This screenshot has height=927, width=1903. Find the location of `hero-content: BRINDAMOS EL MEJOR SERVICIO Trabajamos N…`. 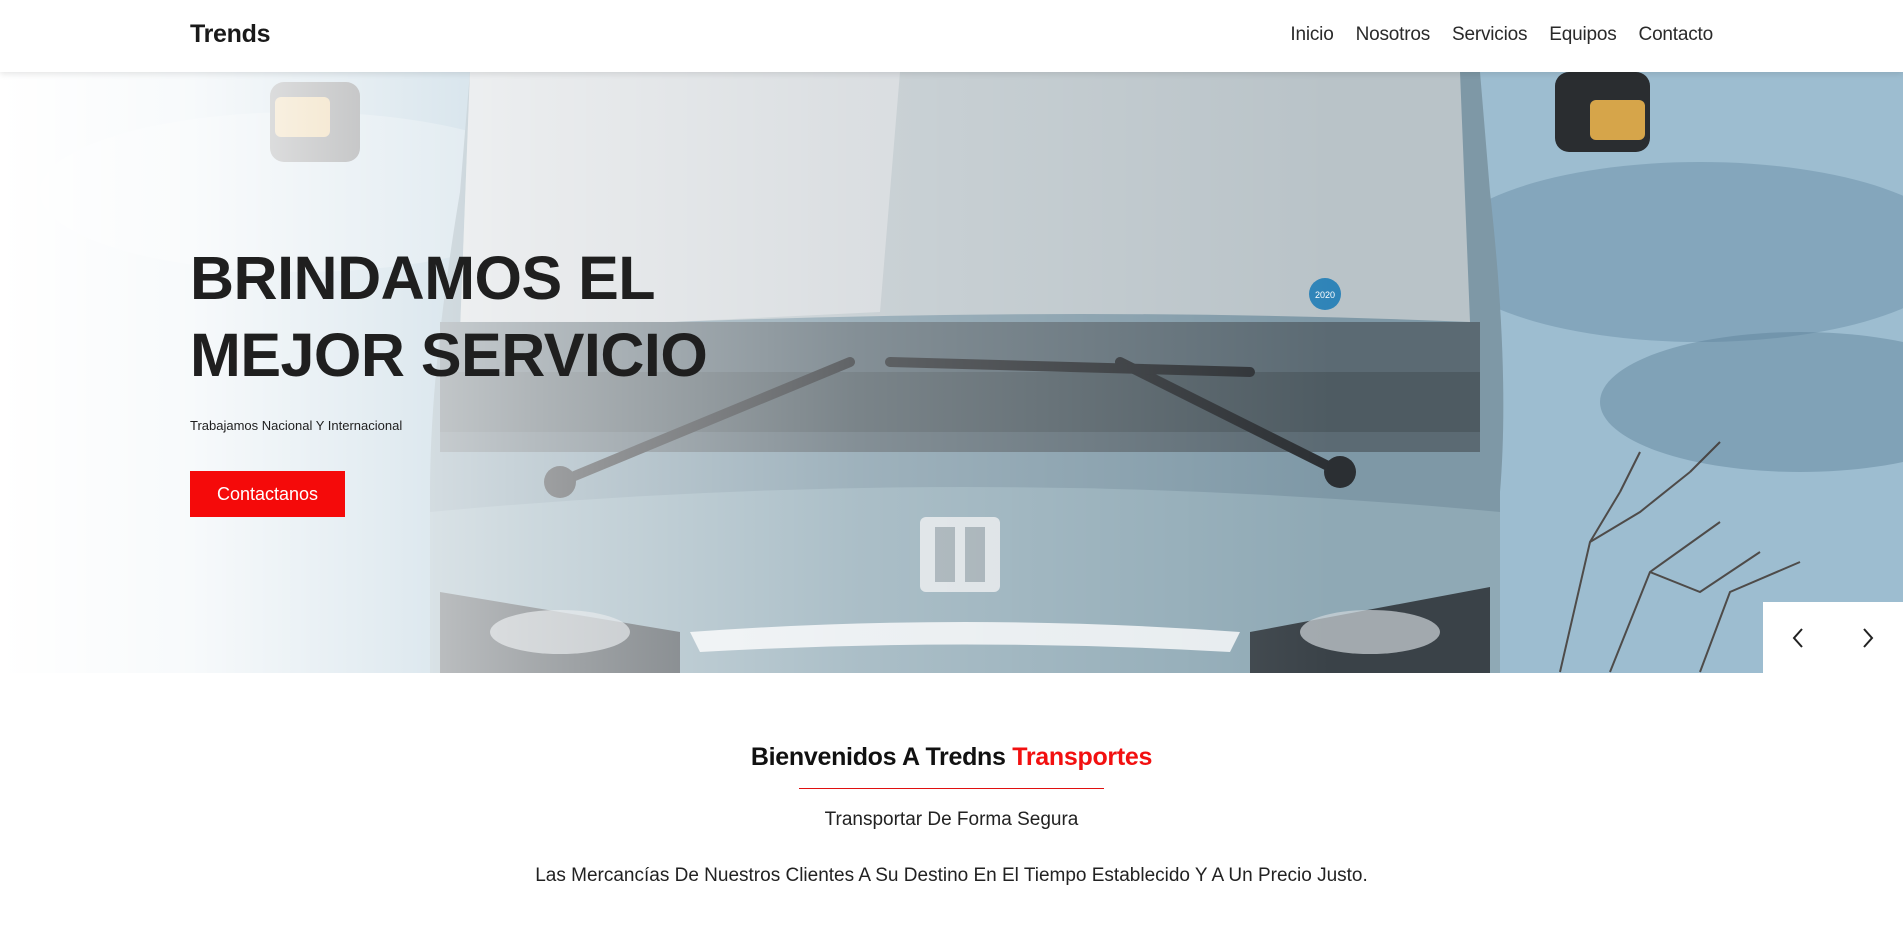

hero-content: BRINDAMOS EL MEJOR SERVICIO Trabajamos N… is located at coordinates (450, 378).